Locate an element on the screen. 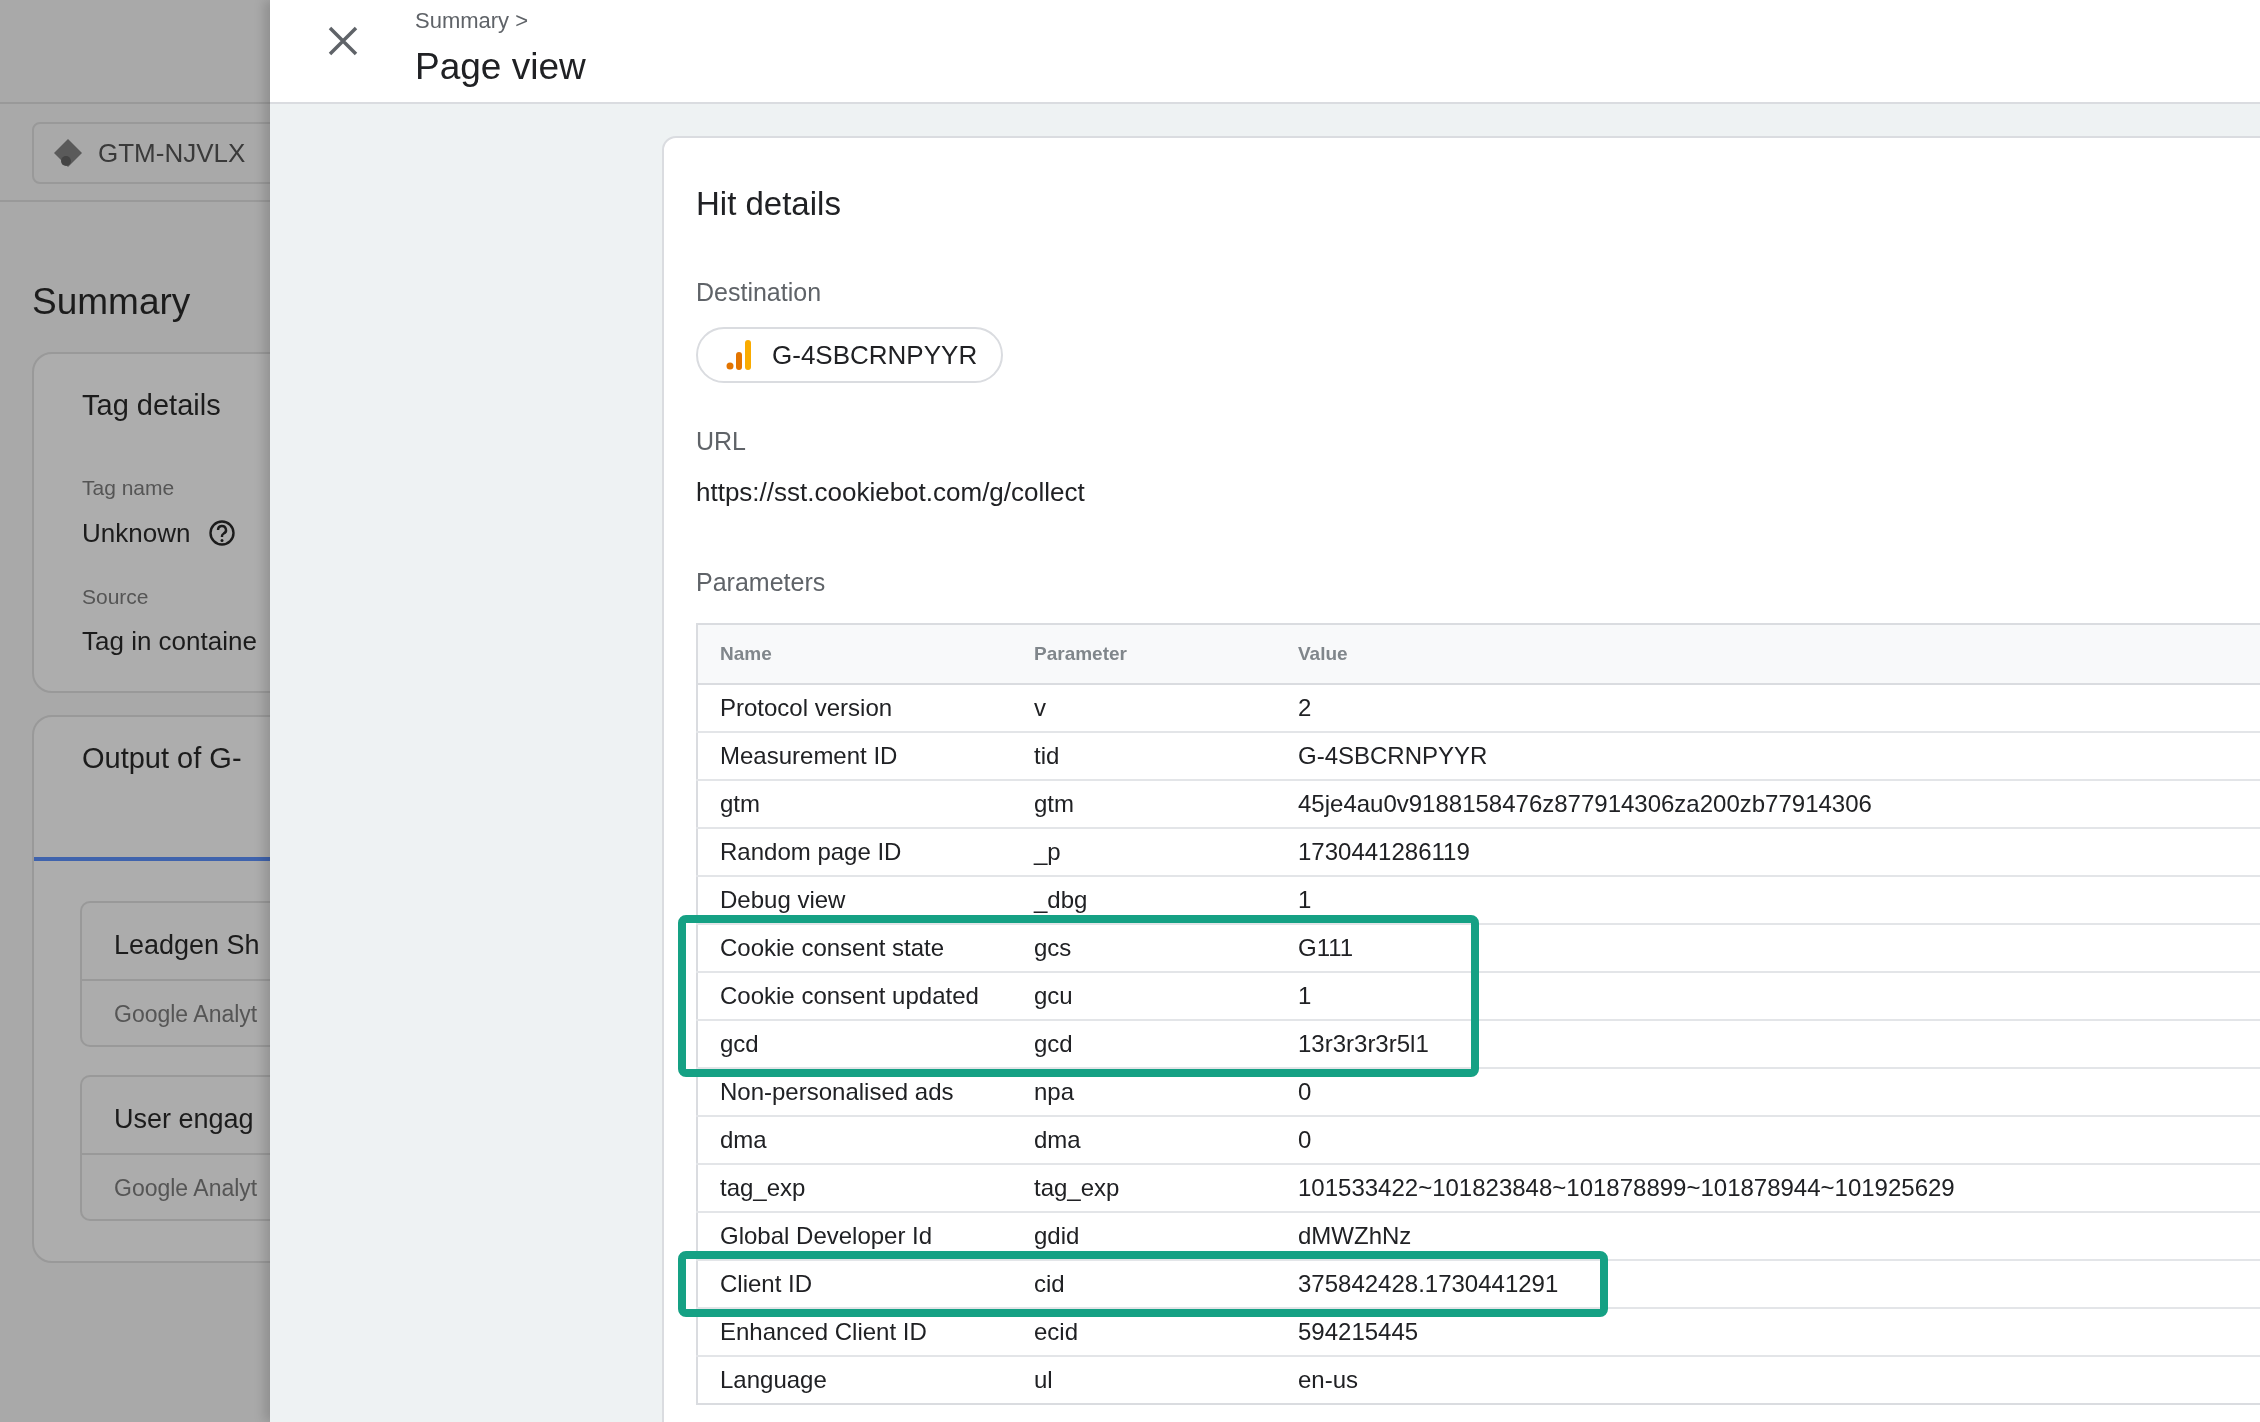  table-cell: Client ID is located at coordinates (865, 1284).